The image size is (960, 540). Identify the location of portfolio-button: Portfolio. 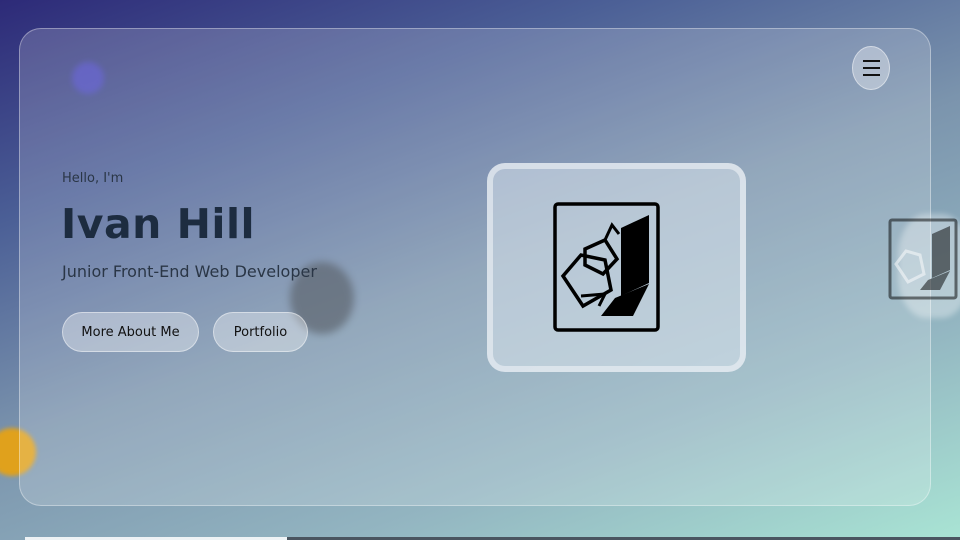
(260, 332).